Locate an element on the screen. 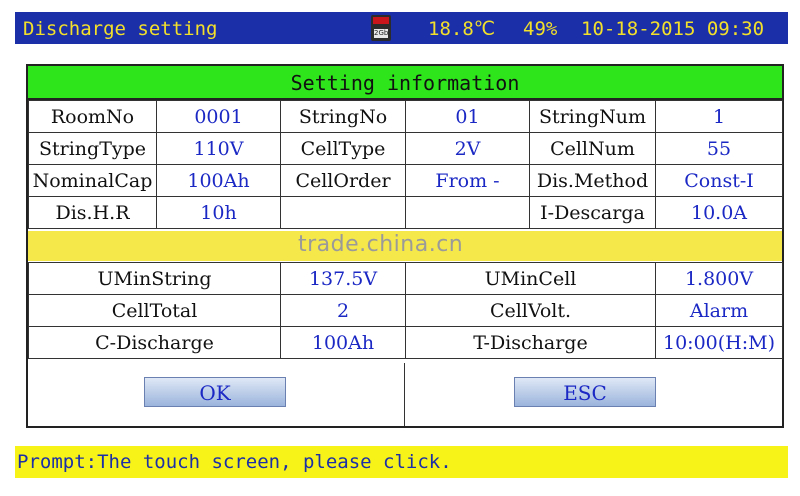 This screenshot has height=496, width=800. nominalcap-value: 100Ah is located at coordinates (218, 180).